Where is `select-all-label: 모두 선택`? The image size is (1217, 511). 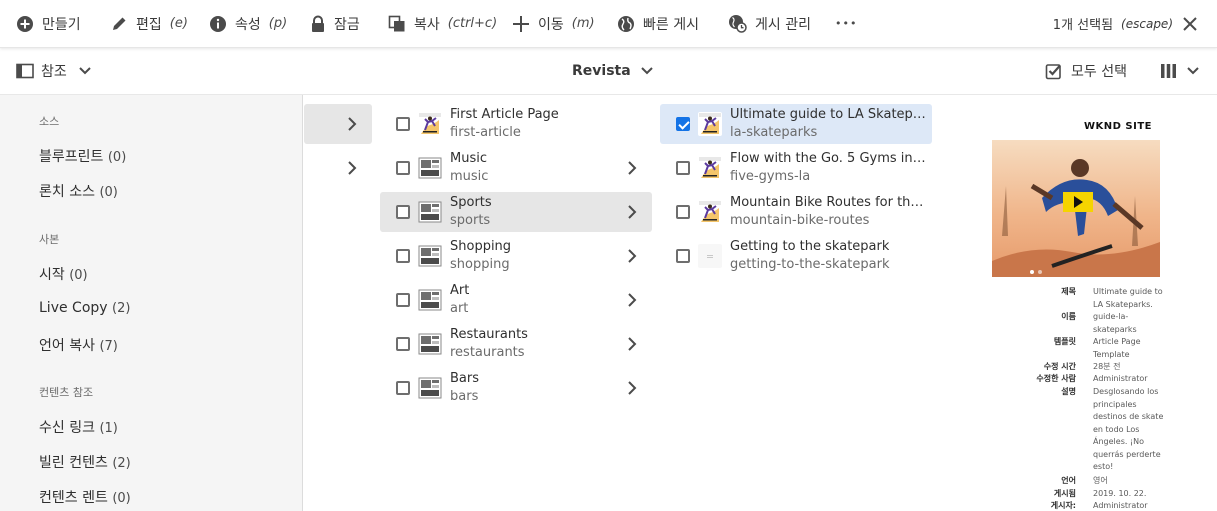 select-all-label: 모두 선택 is located at coordinates (1099, 72).